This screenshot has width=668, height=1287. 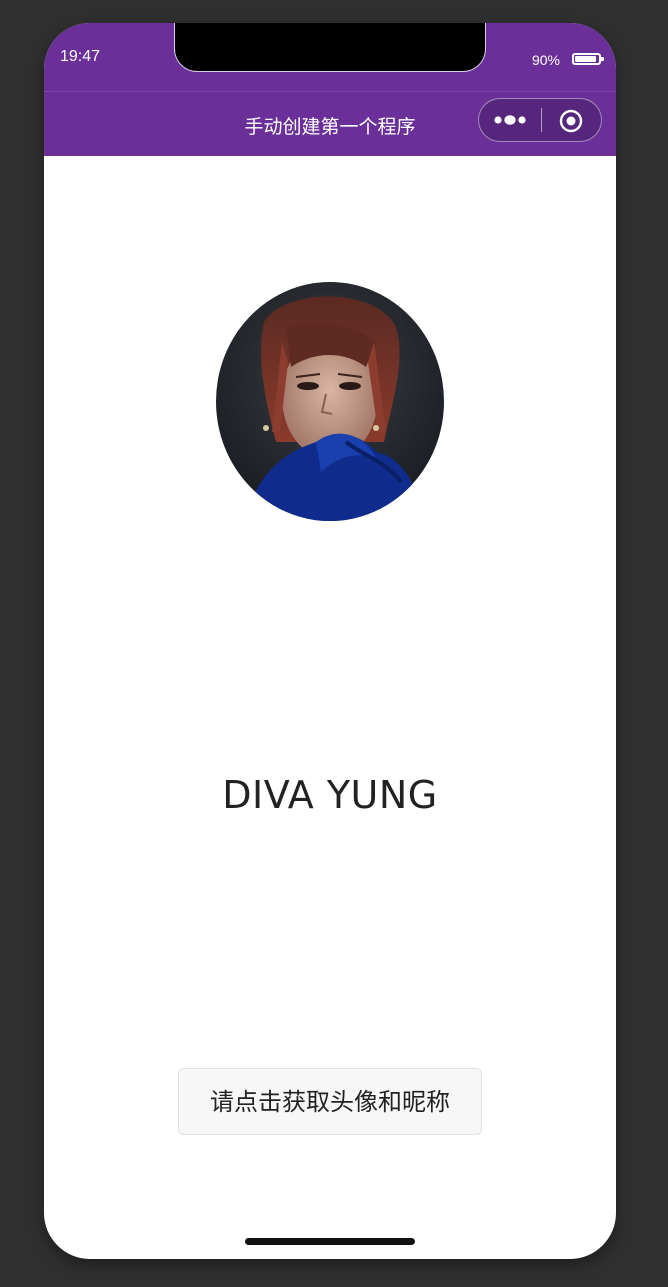 What do you see at coordinates (330, 47) in the screenshot?
I see `device-notch` at bounding box center [330, 47].